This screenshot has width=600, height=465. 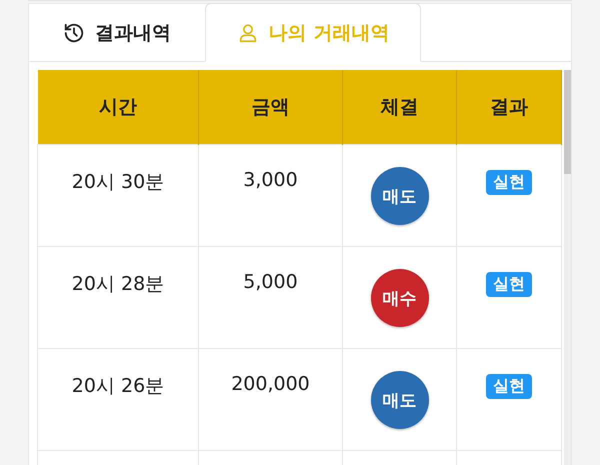 I want to click on amount-cell-text: 3,000, so click(x=270, y=180).